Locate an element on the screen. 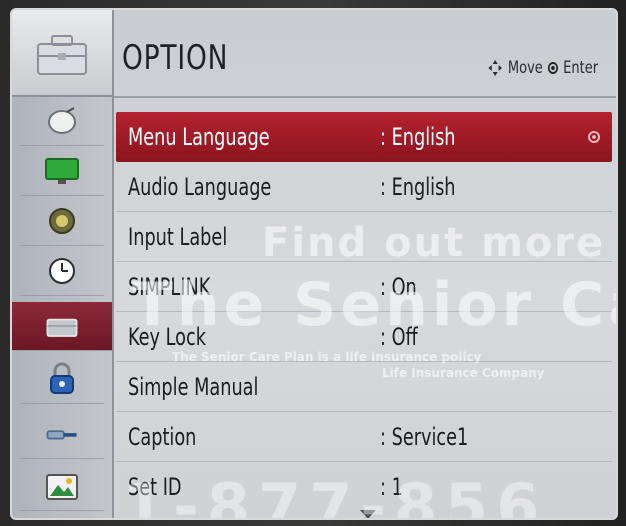  move-arrows-icon is located at coordinates (495, 68).